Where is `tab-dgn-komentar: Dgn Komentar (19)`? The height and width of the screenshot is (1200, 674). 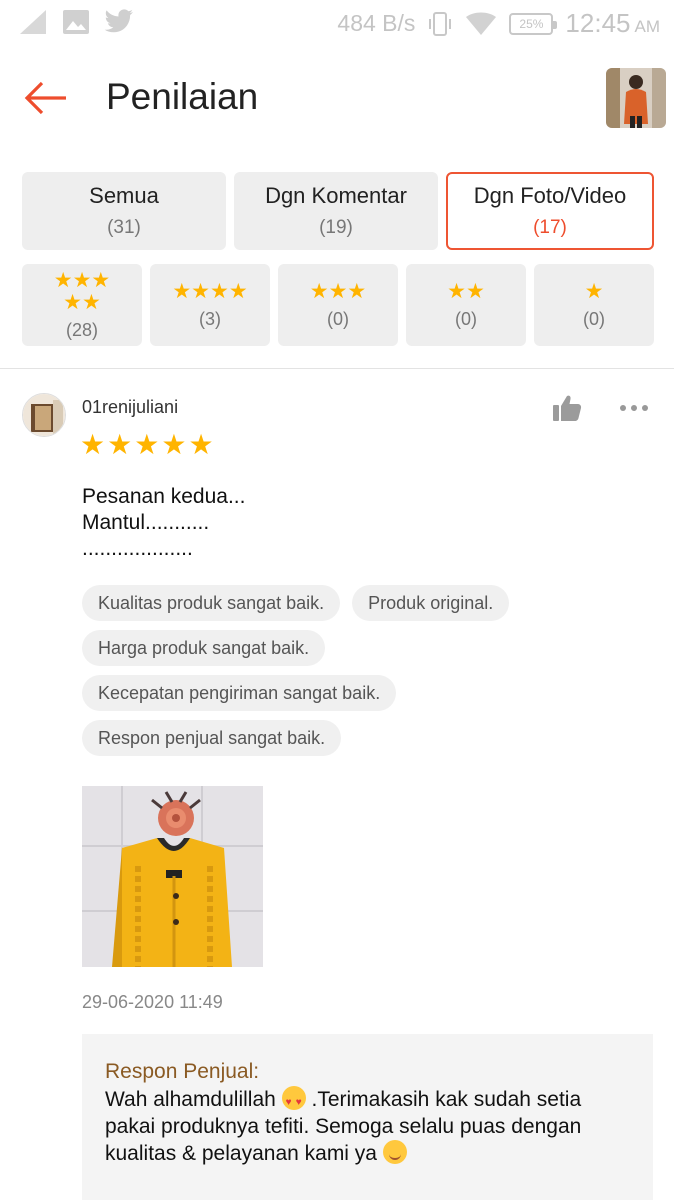 tab-dgn-komentar: Dgn Komentar (19) is located at coordinates (336, 211).